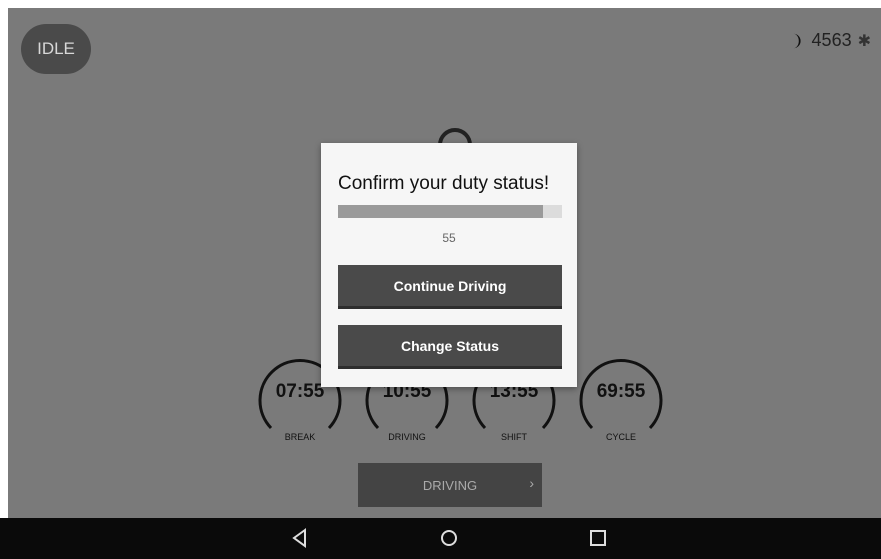 This screenshot has height=559, width=881. Describe the element at coordinates (407, 437) in the screenshot. I see `gauge-label: DRIVING` at that location.